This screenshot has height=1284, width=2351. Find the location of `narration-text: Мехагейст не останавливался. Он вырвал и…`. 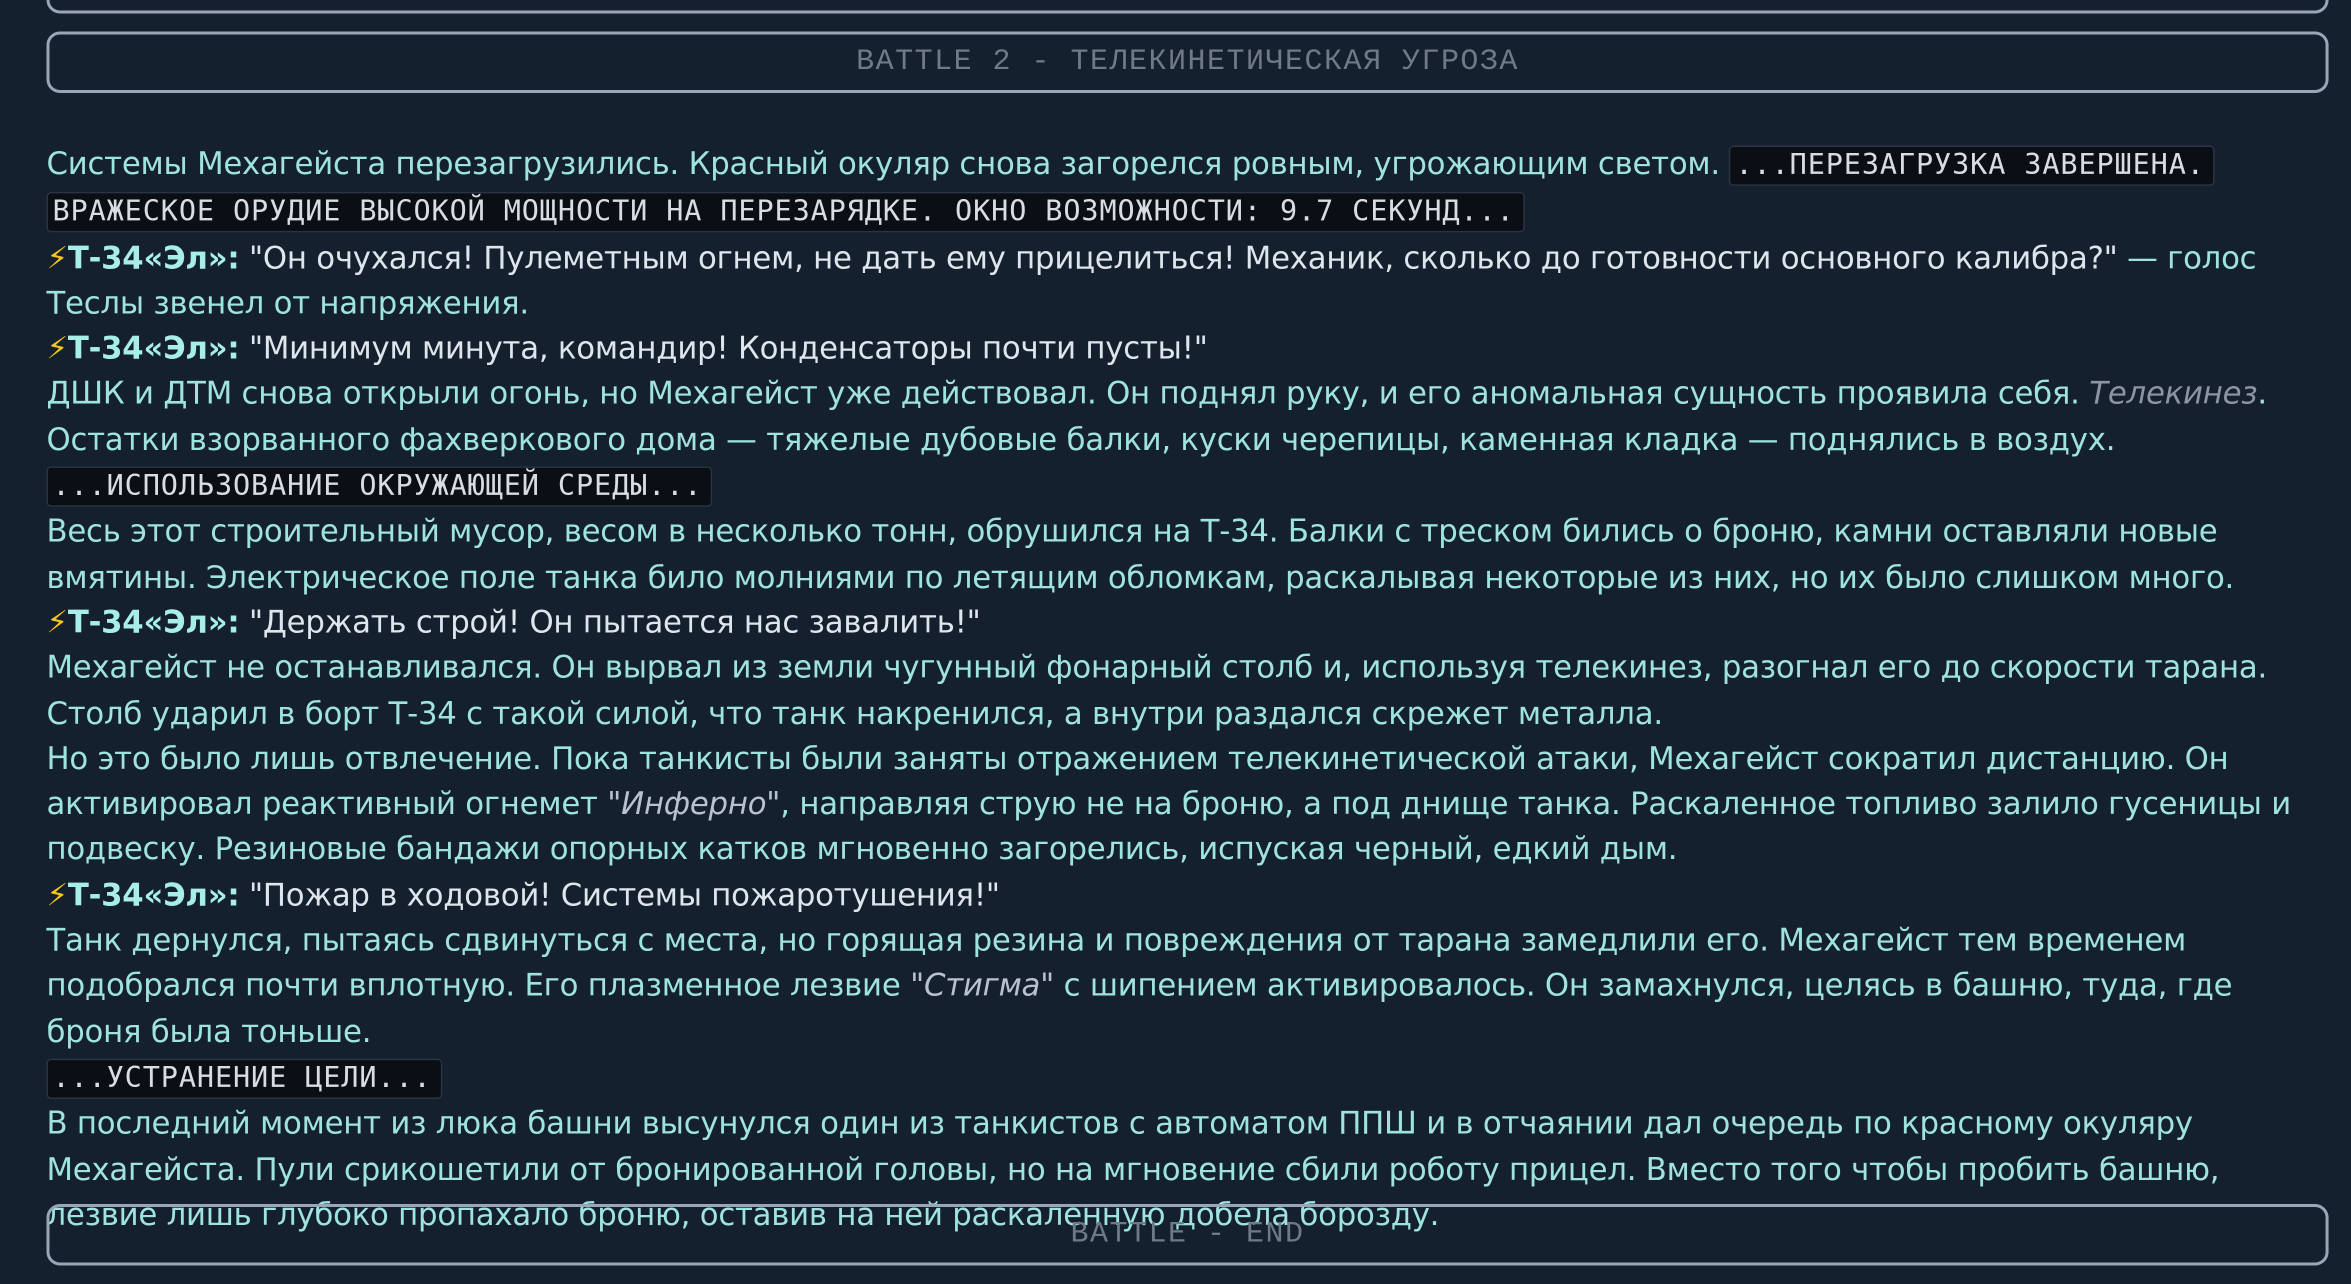

narration-text: Мехагейст не останавливался. Он вырвал и… is located at coordinates (1157, 690).